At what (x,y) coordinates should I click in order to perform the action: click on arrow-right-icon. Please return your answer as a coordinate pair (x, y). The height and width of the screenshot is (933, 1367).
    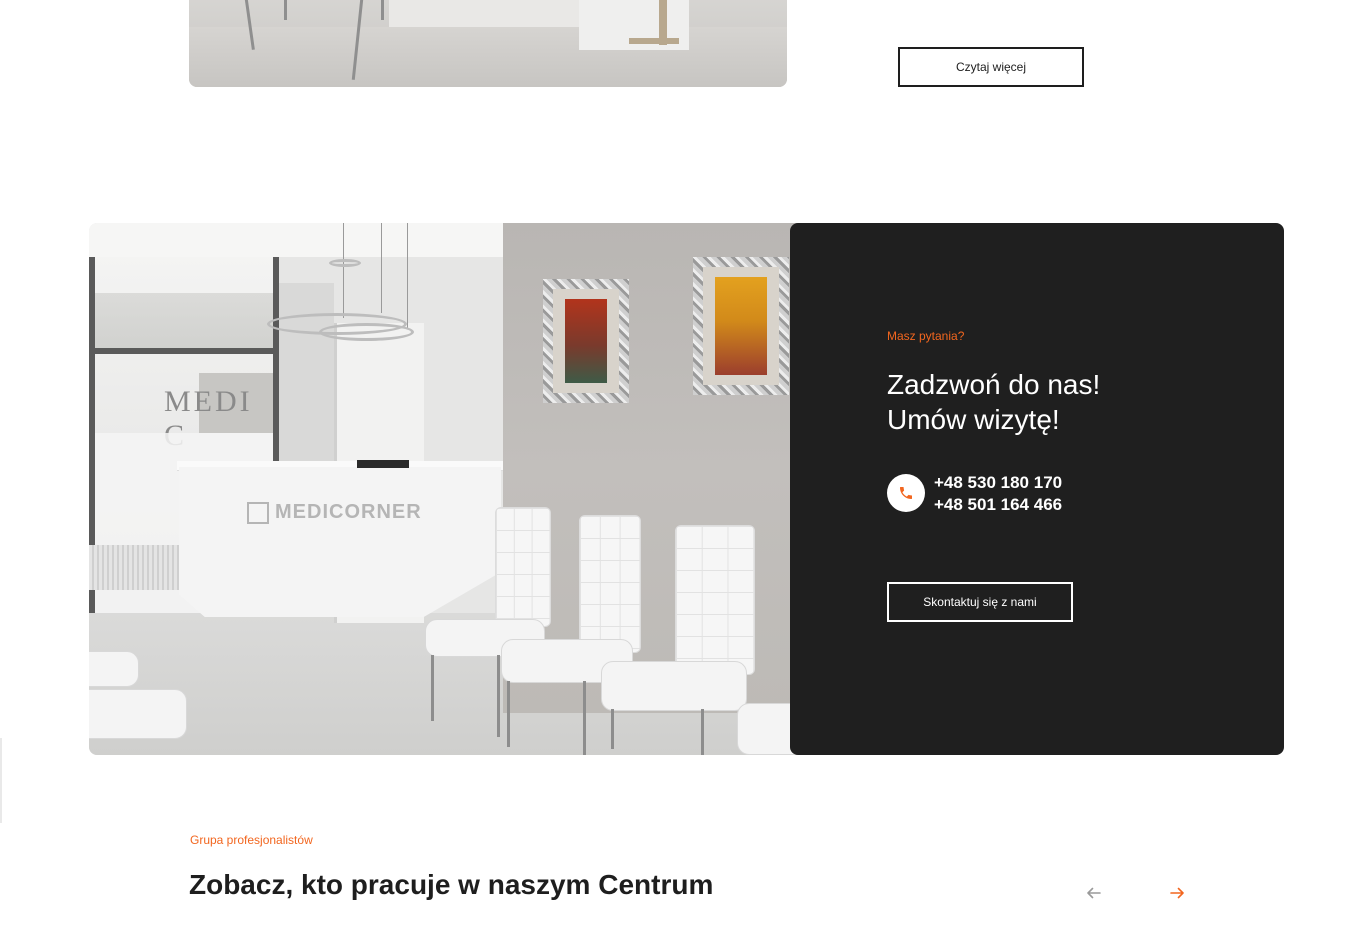
    Looking at the image, I should click on (1178, 894).